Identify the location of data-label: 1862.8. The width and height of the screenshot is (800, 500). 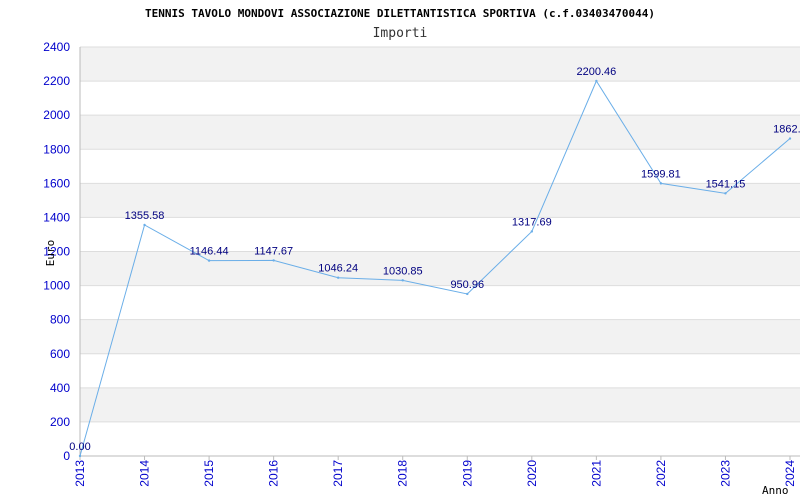
(786, 130).